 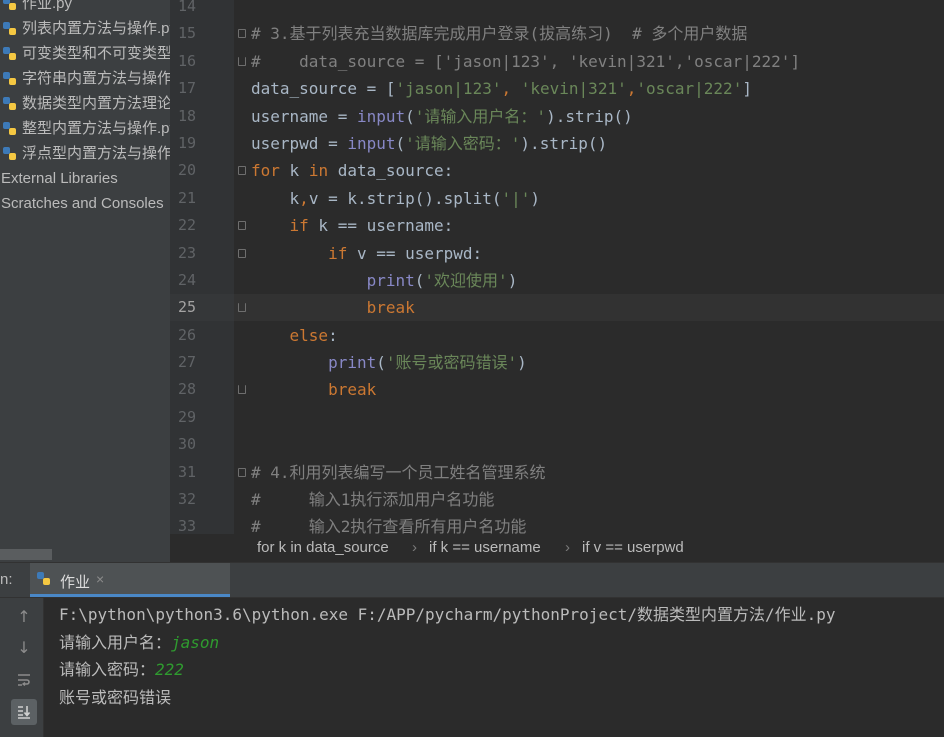 What do you see at coordinates (24, 680) in the screenshot?
I see `soft-wrap-icon` at bounding box center [24, 680].